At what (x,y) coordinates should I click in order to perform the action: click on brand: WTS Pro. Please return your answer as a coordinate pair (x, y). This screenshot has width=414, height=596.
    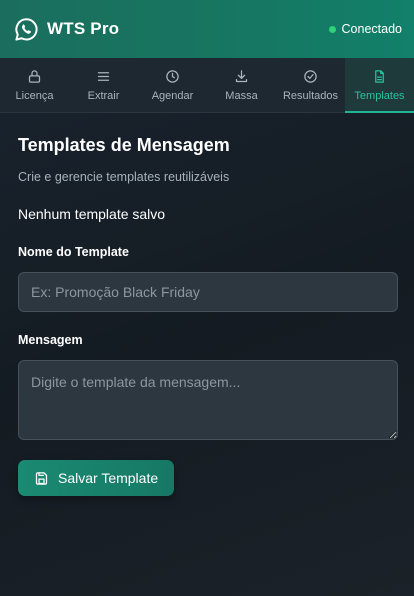
    Looking at the image, I should click on (66, 29).